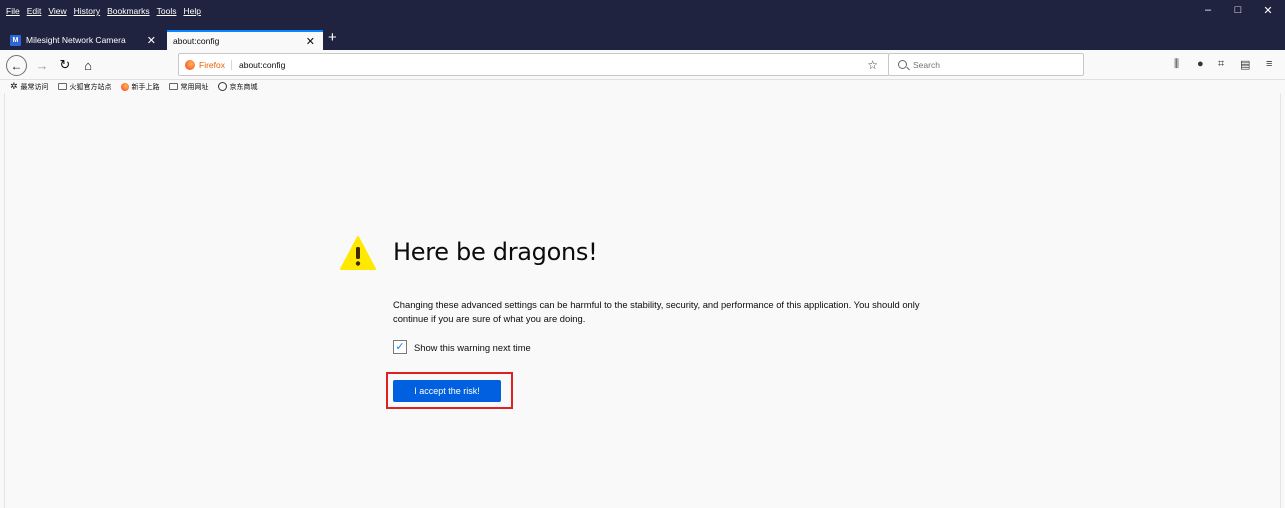 The height and width of the screenshot is (508, 1285). Describe the element at coordinates (90, 87) in the screenshot. I see `bookmark-label: 火狐官方站点` at that location.